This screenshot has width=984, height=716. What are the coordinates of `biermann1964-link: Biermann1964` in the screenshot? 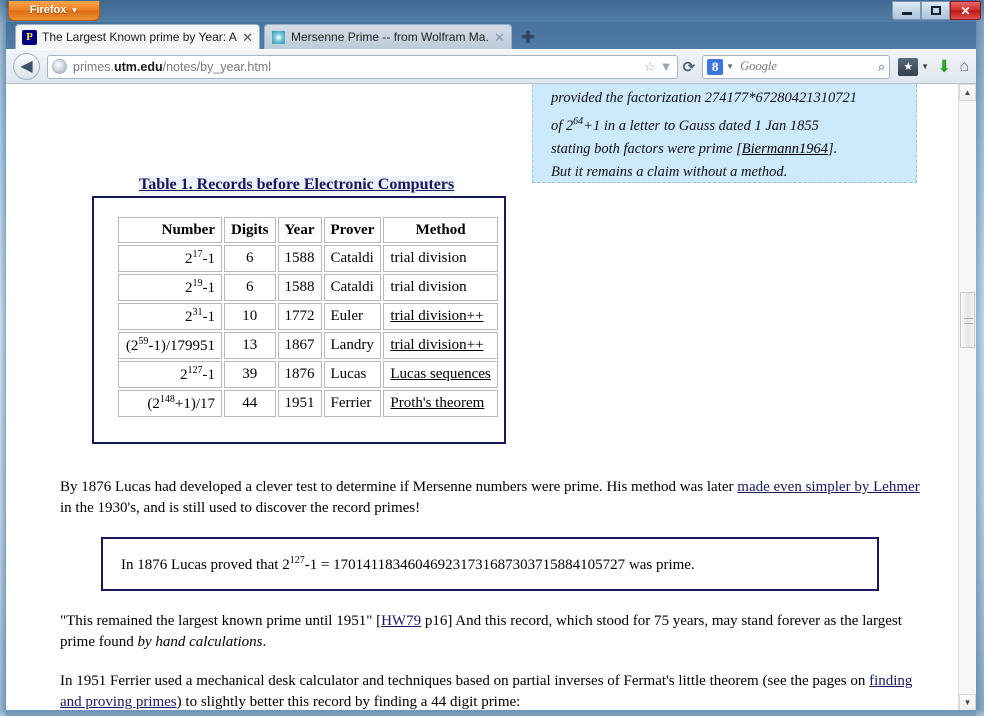 It's located at (785, 149).